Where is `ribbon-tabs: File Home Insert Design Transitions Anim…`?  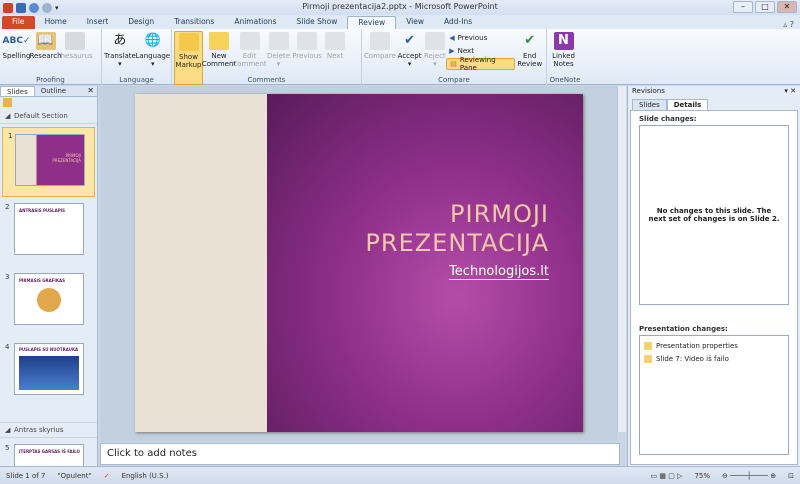 ribbon-tabs: File Home Insert Design Transitions Anim… is located at coordinates (400, 22).